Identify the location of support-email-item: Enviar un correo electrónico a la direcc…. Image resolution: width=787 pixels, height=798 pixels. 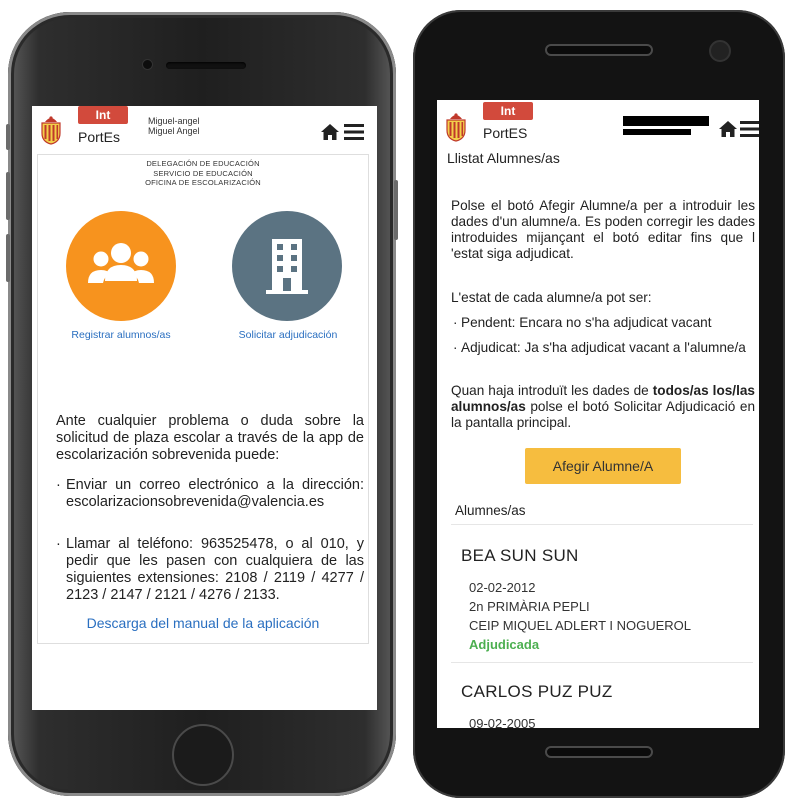
(210, 494).